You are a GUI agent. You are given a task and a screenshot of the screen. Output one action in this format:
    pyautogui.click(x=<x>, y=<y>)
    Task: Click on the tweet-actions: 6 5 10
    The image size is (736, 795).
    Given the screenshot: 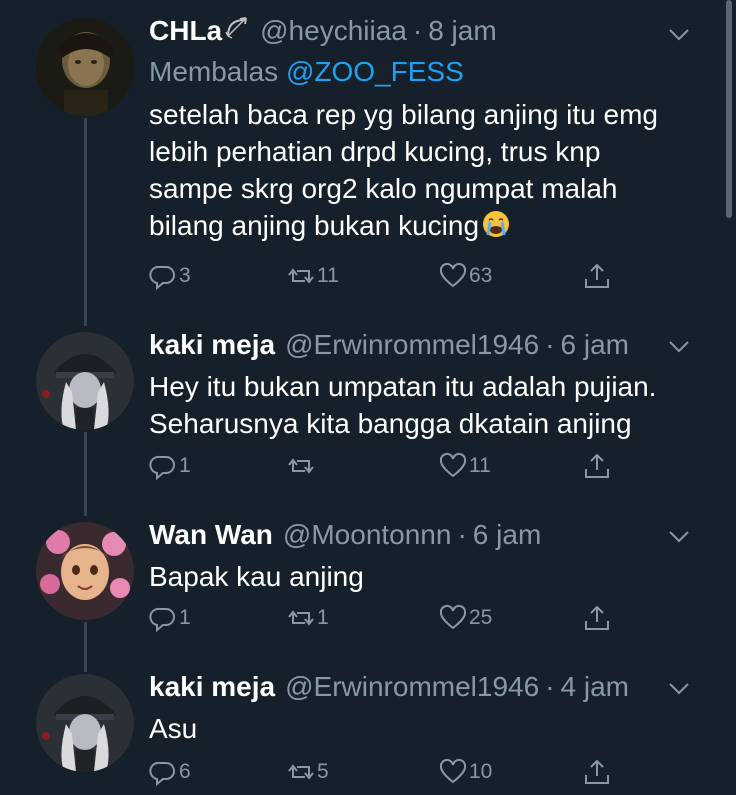 What is the action you would take?
    pyautogui.click(x=384, y=775)
    